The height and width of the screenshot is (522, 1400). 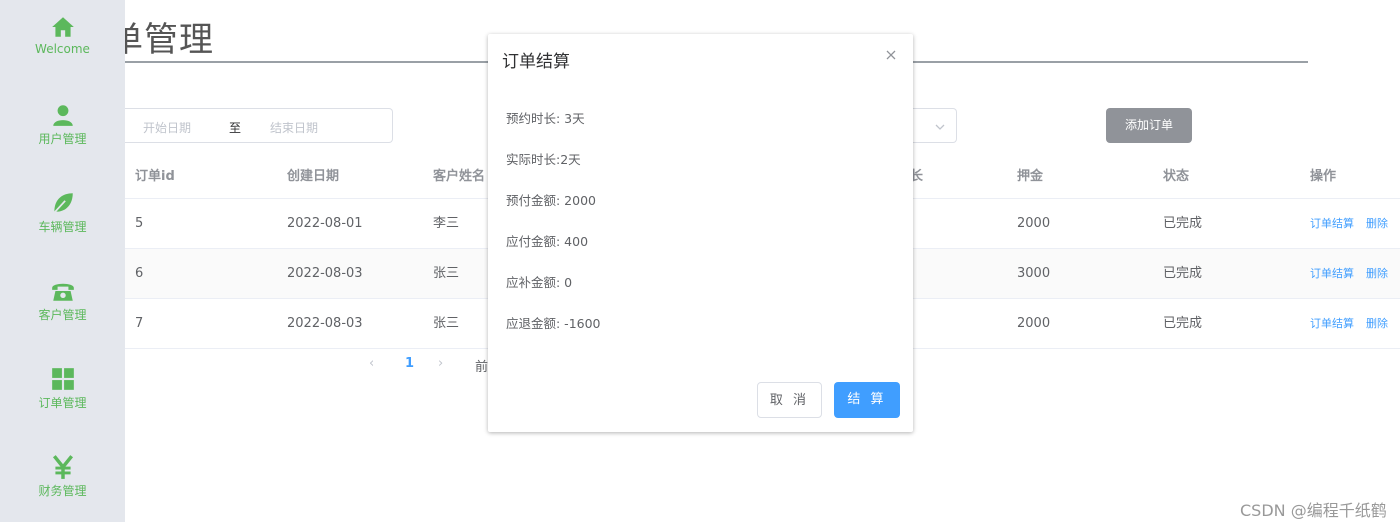 I want to click on order-id-cell: 6, so click(x=139, y=273).